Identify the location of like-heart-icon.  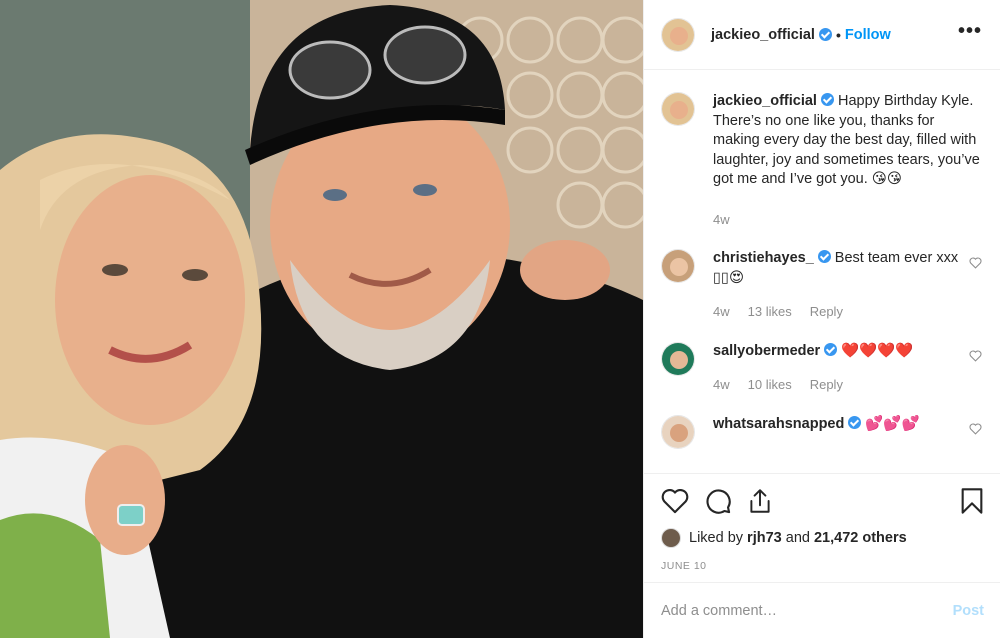
(675, 501).